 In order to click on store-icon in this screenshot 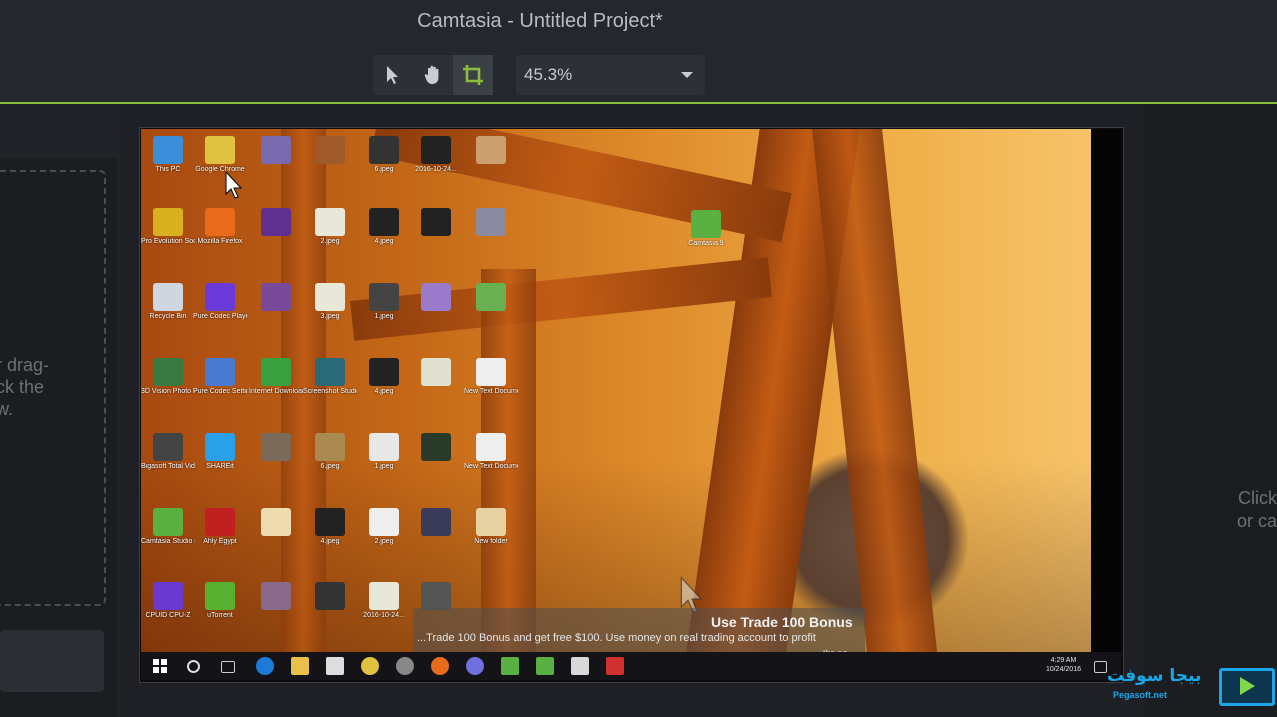, I will do `click(335, 666)`.